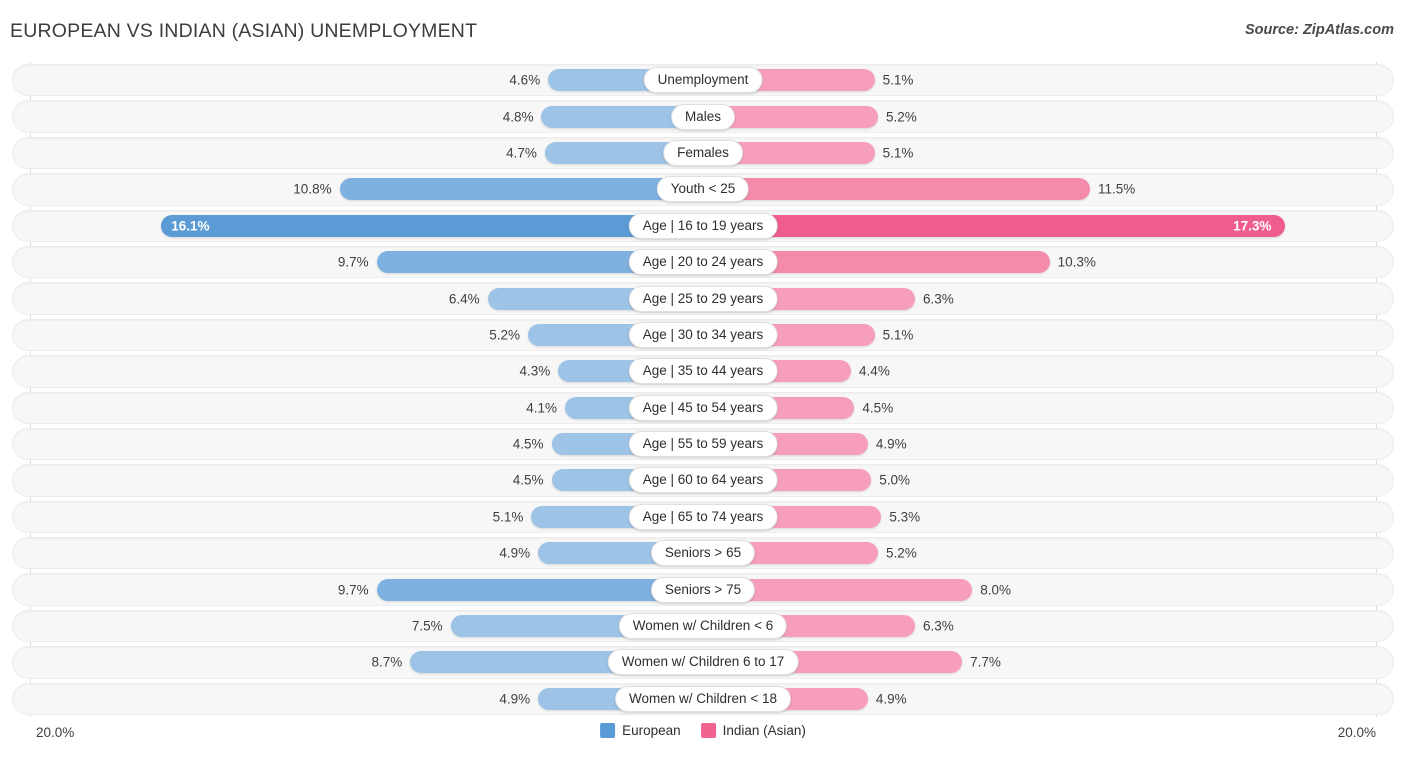 The image size is (1406, 757). What do you see at coordinates (190, 226) in the screenshot?
I see `value-label-european: 16.1%` at bounding box center [190, 226].